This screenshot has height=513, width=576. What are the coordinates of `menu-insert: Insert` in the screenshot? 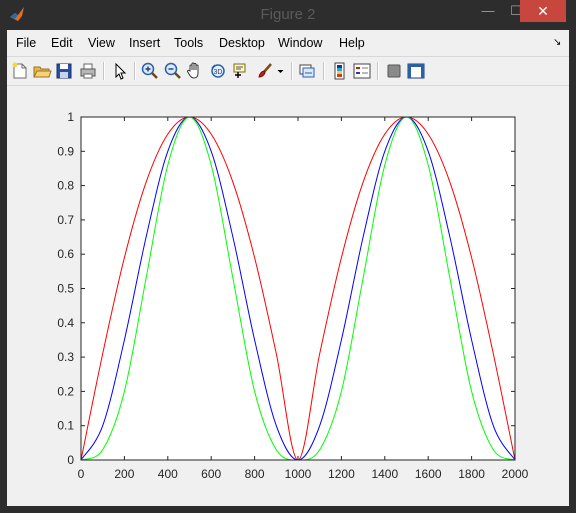 It's located at (144, 43).